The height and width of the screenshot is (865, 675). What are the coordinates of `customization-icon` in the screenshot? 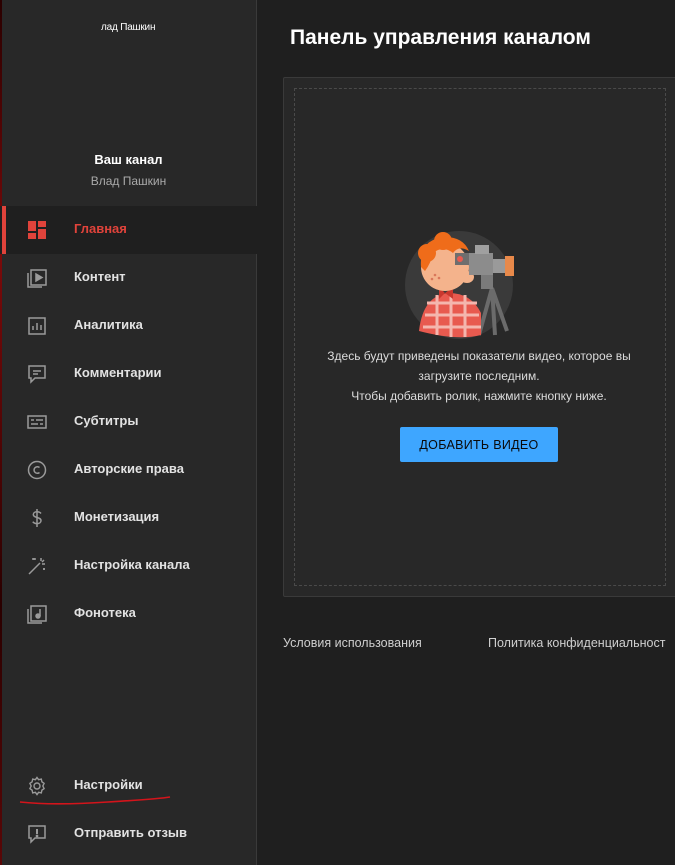 It's located at (36, 566).